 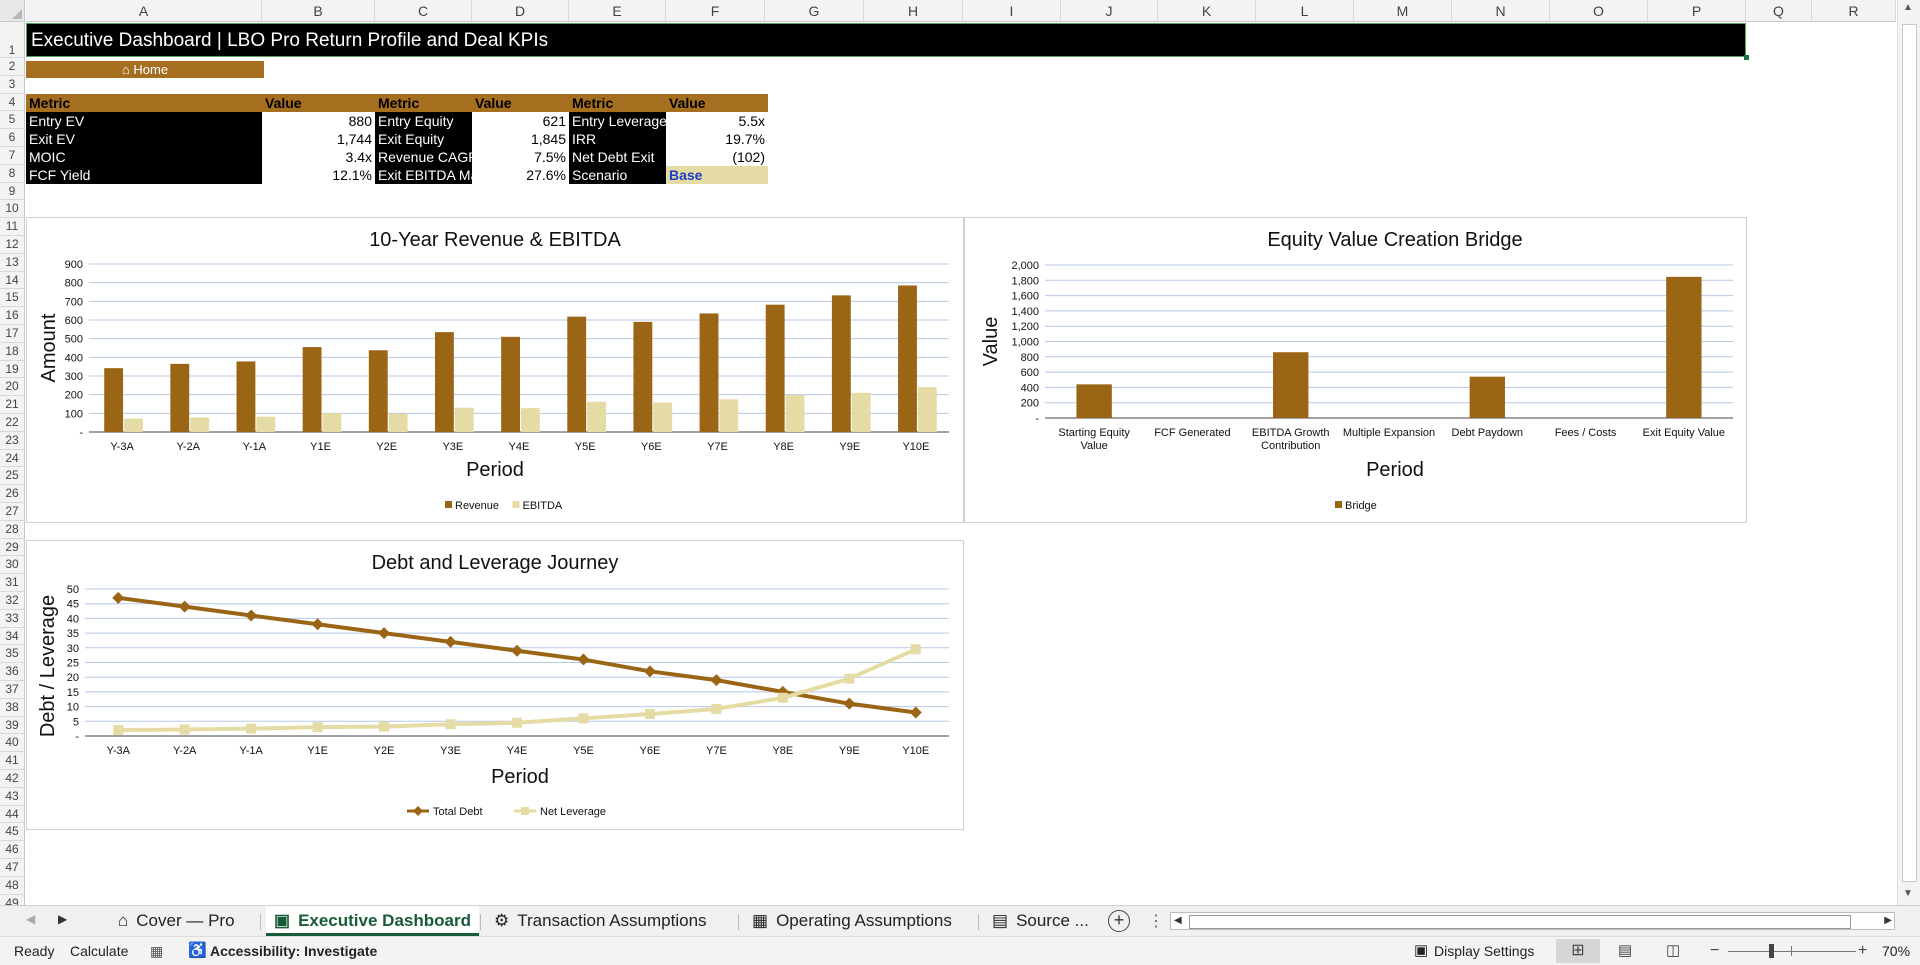 I want to click on row-header-48: 48, so click(x=12, y=885).